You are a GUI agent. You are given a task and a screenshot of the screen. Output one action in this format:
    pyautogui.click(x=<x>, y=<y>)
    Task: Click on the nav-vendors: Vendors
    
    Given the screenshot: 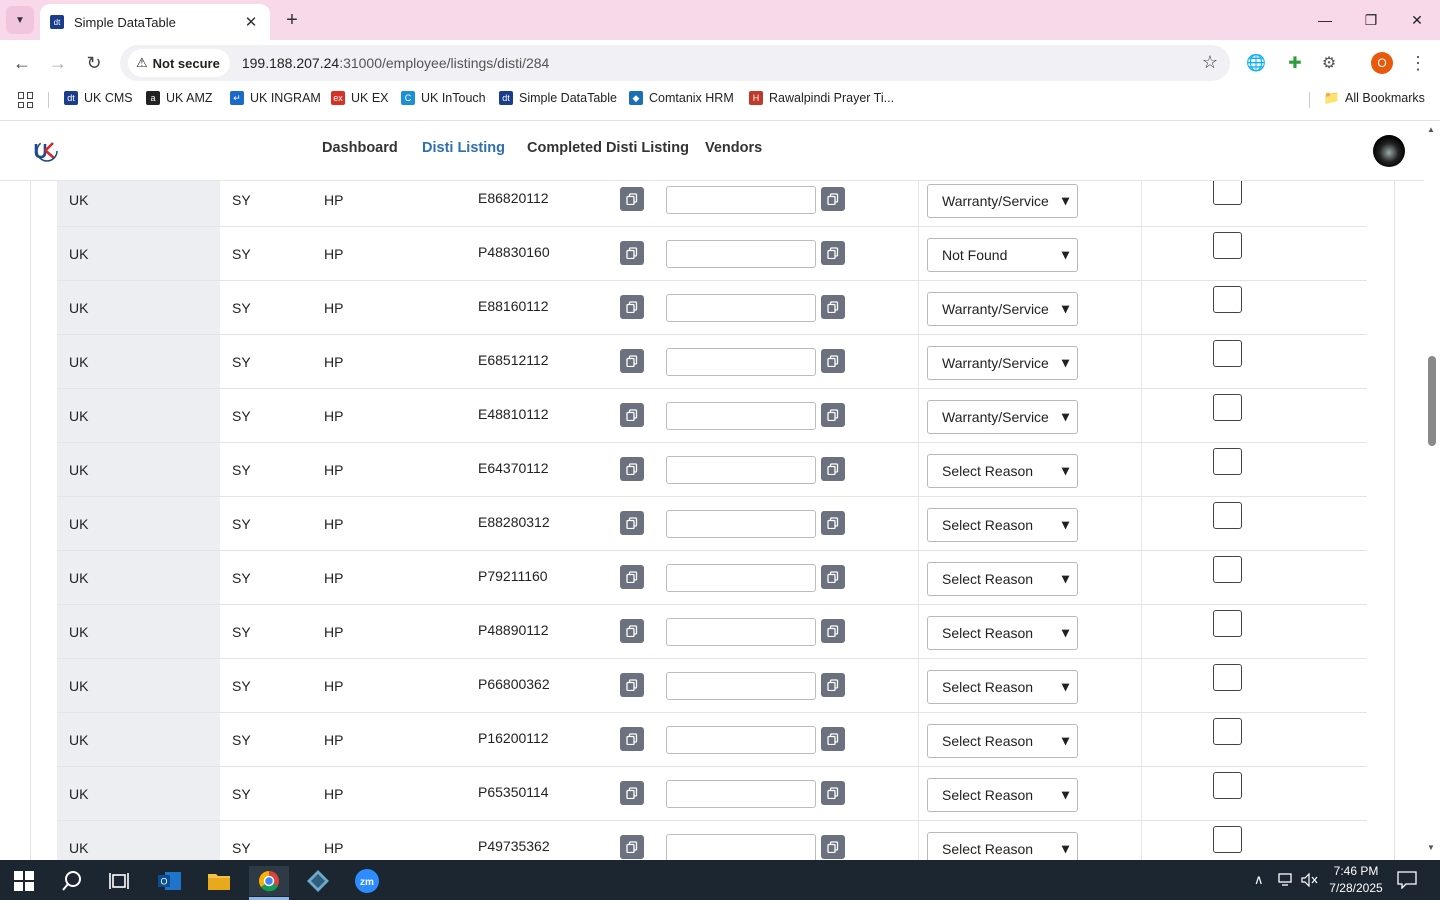 What is the action you would take?
    pyautogui.click(x=733, y=148)
    